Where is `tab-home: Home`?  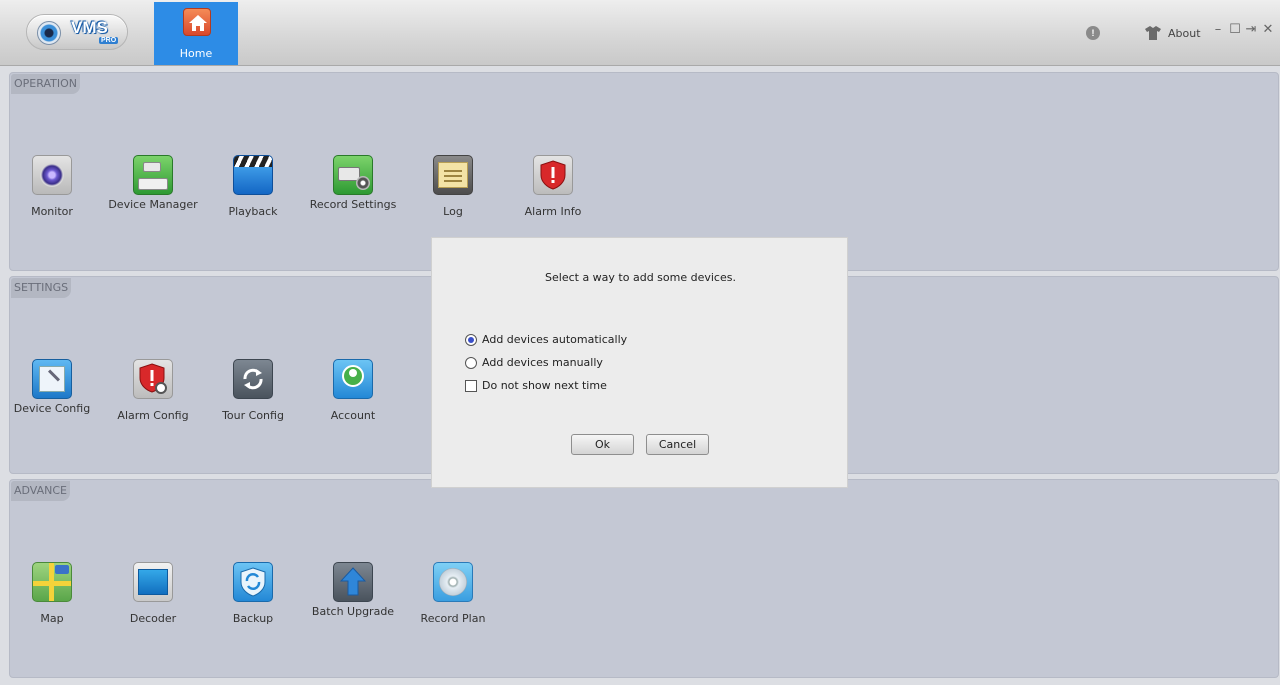
tab-home: Home is located at coordinates (196, 33).